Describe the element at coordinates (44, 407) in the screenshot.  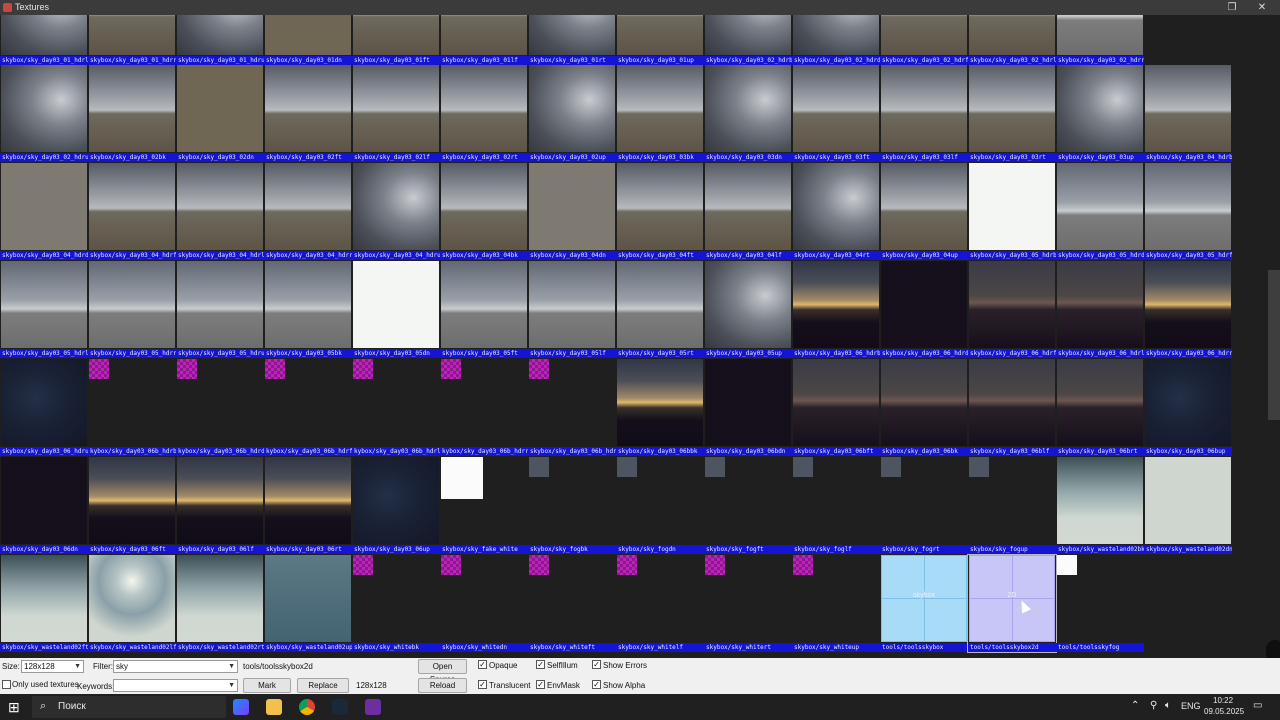
I see `texture-tile: skybox/sky_day03_06_hdrup` at that location.